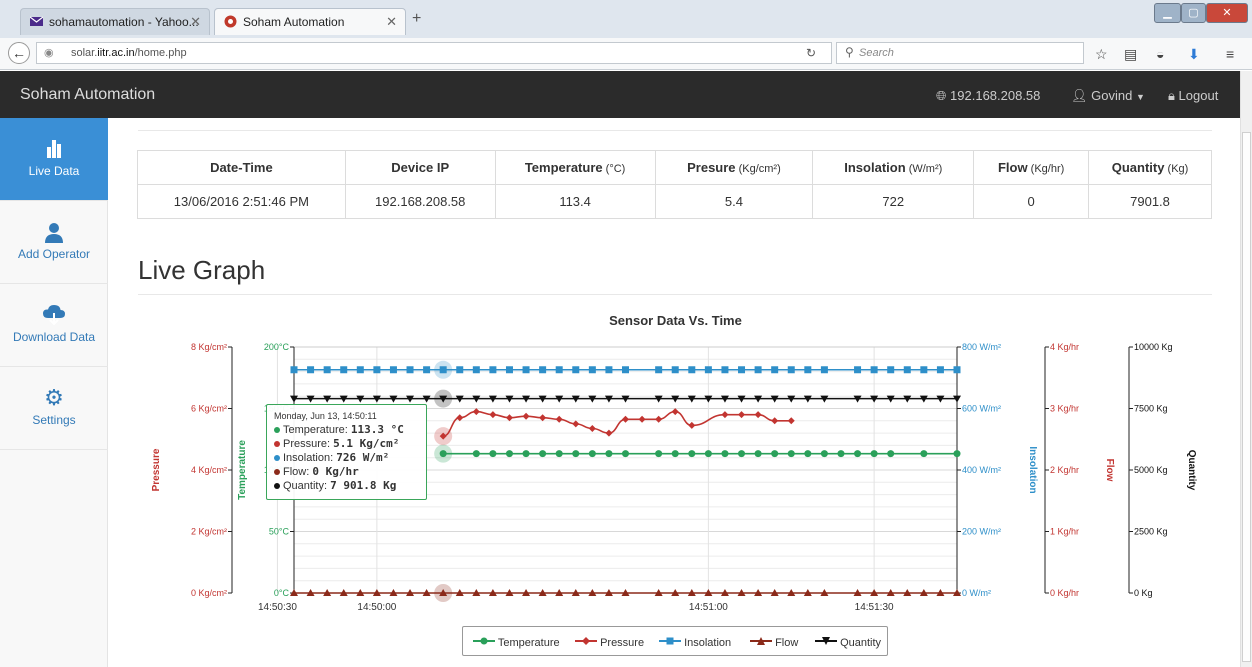 Image resolution: width=1252 pixels, height=667 pixels. What do you see at coordinates (242, 470) in the screenshot?
I see `temperature-axis-title: Temperature` at bounding box center [242, 470].